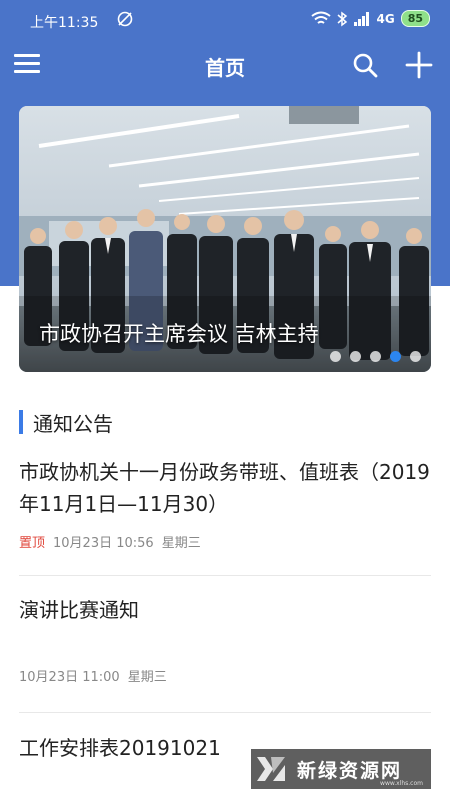  I want to click on page-title: 首页, so click(225, 68).